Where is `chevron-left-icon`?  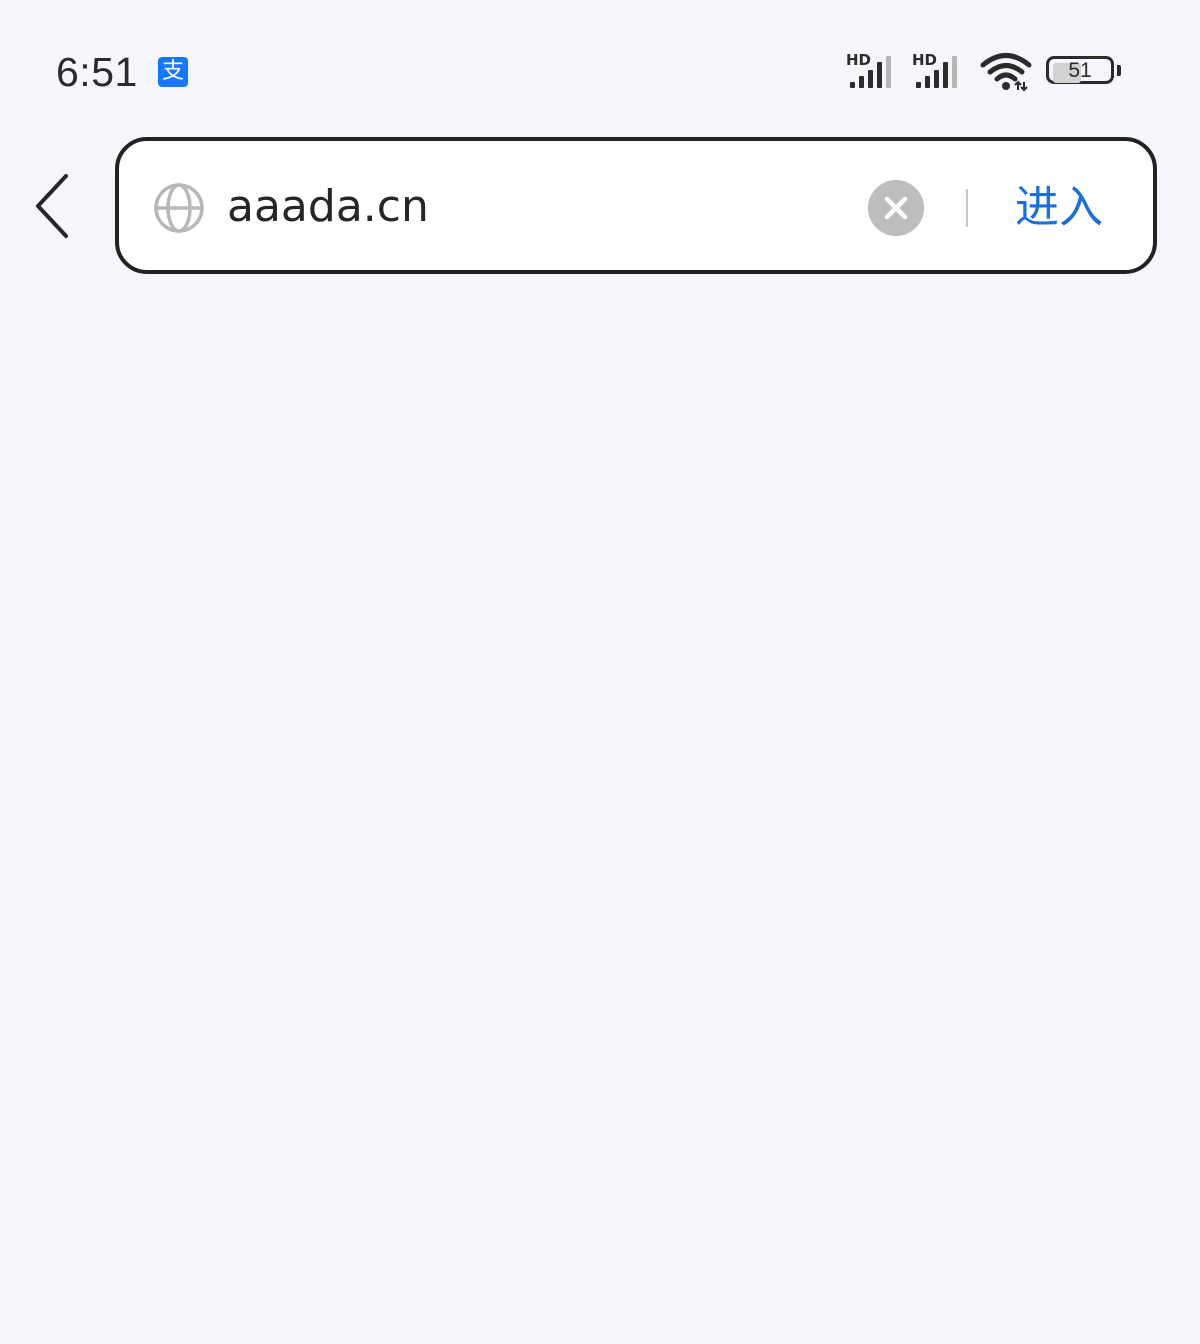
chevron-left-icon is located at coordinates (52, 206).